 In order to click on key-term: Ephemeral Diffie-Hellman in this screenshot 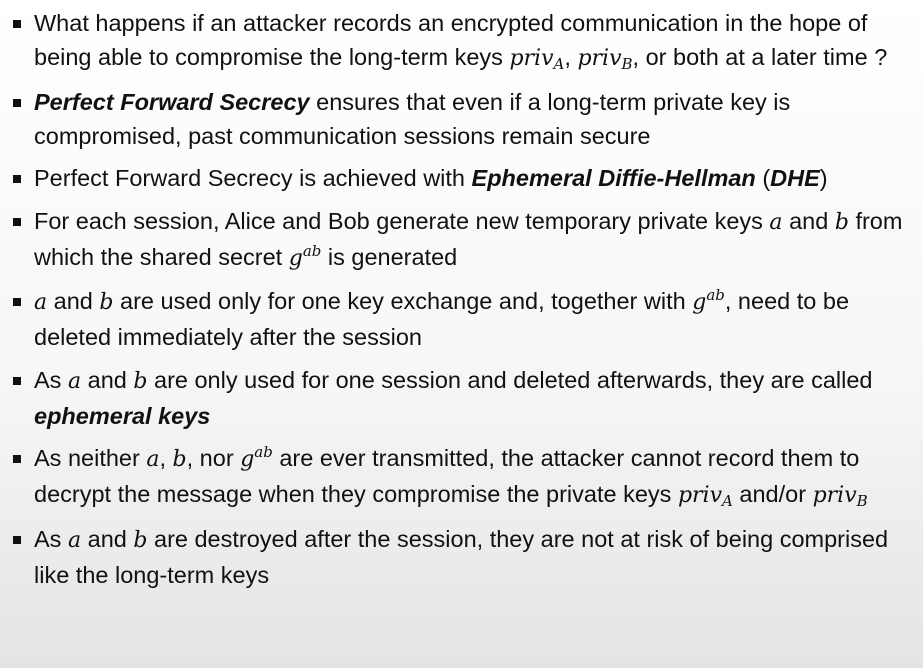, I will do `click(613, 178)`.